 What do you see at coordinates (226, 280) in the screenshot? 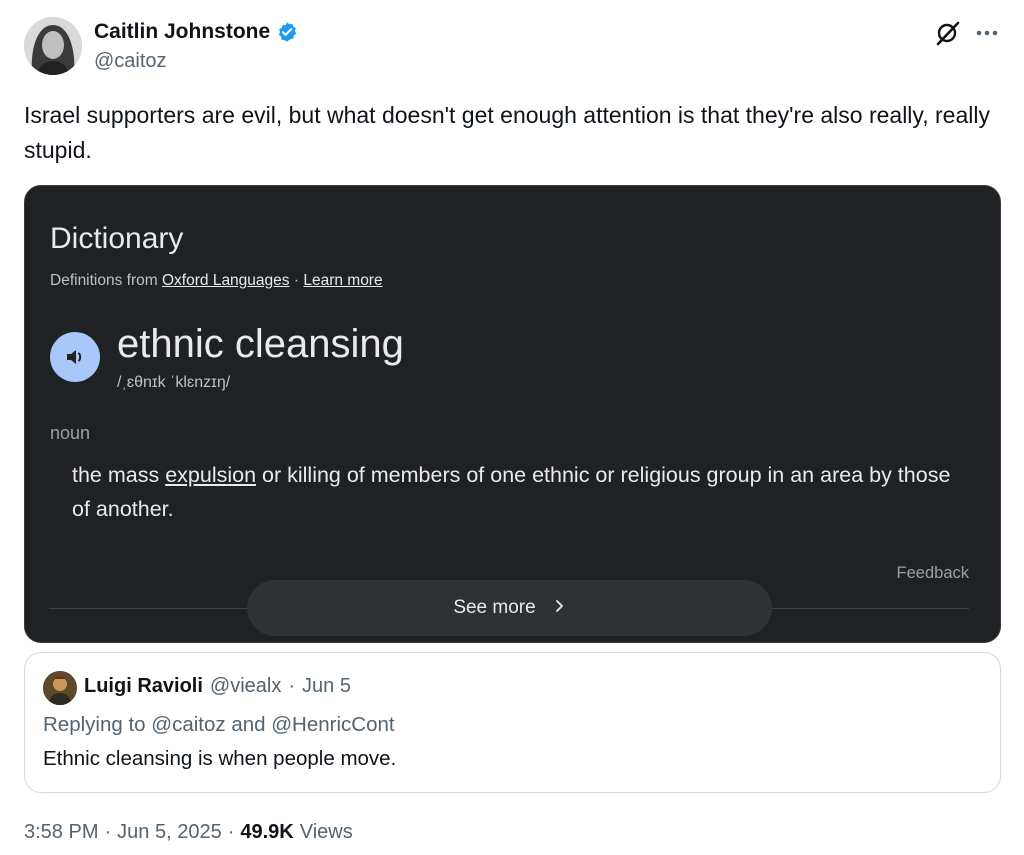
I see `oxford-languages-link: Oxford Languages` at bounding box center [226, 280].